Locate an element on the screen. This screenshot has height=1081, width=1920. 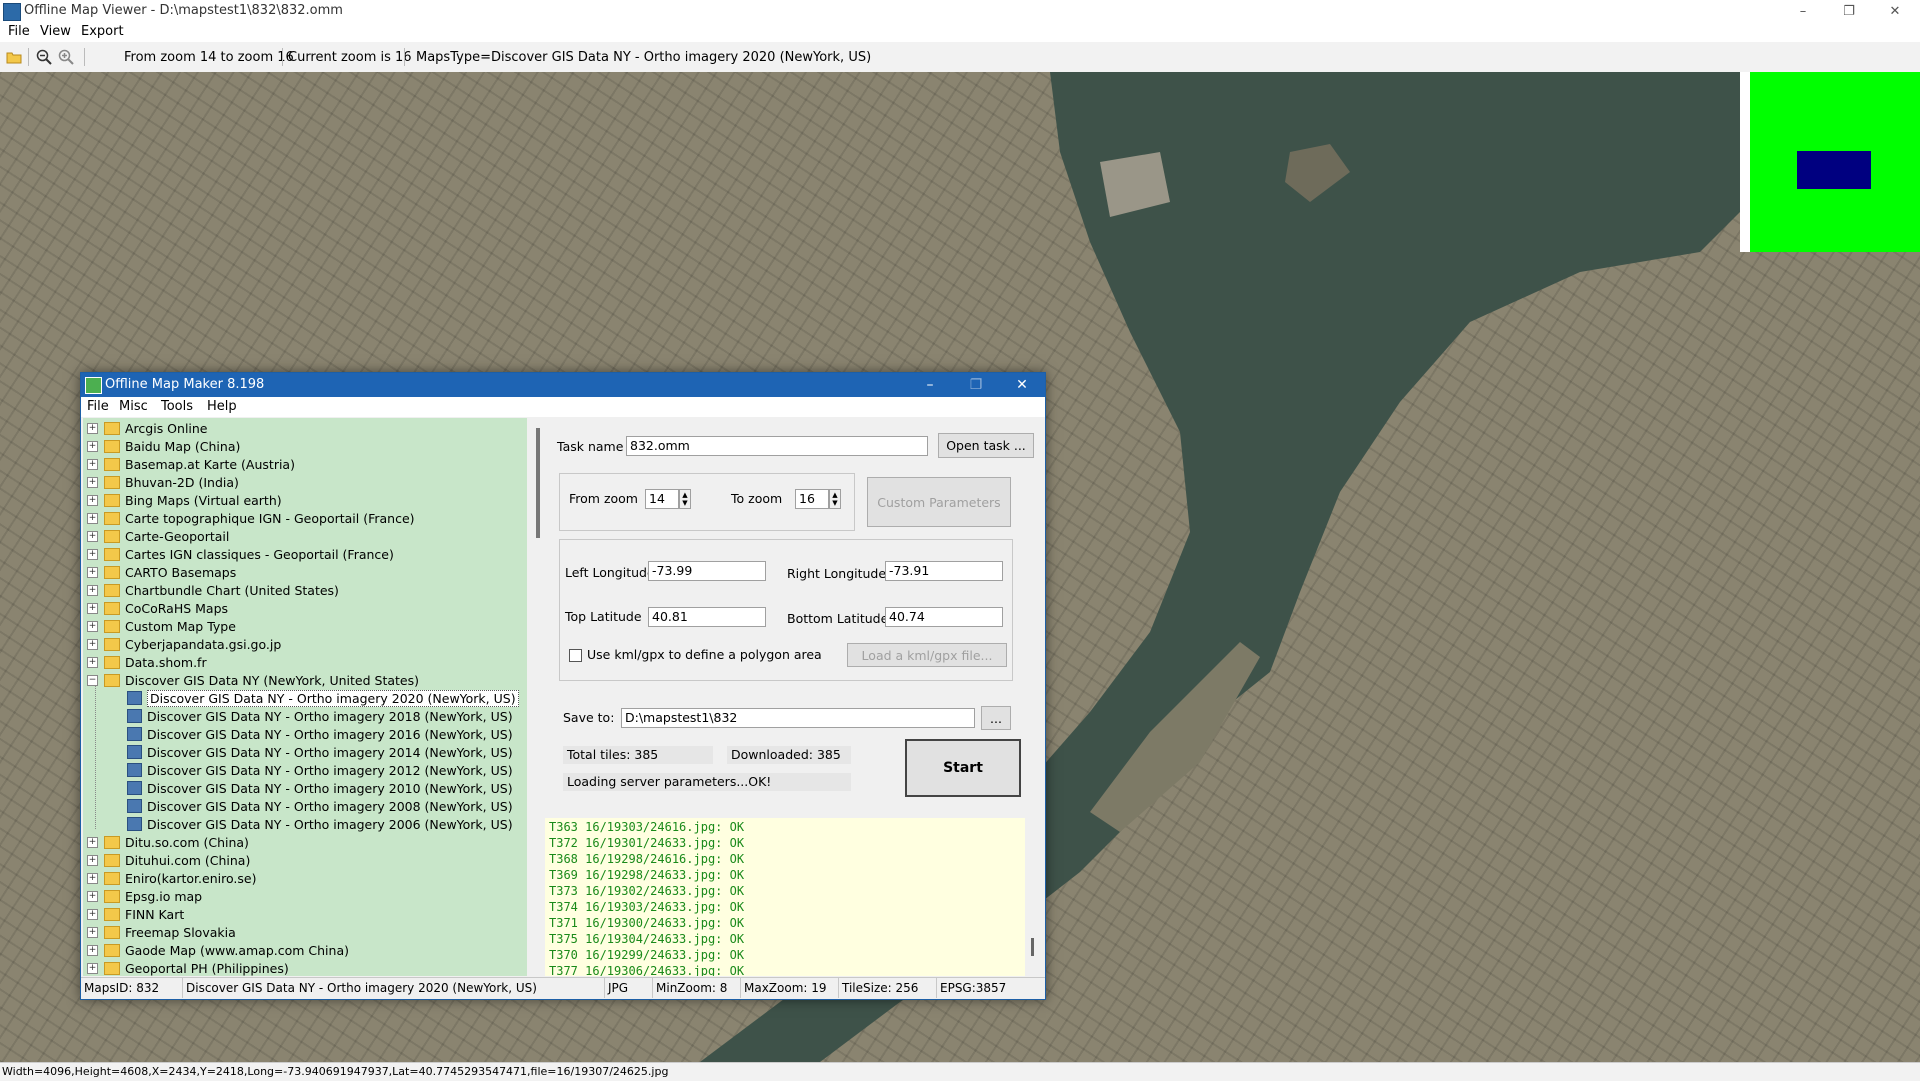
tree-folder-item: + Dituhui.com (China) is located at coordinates (168, 860).